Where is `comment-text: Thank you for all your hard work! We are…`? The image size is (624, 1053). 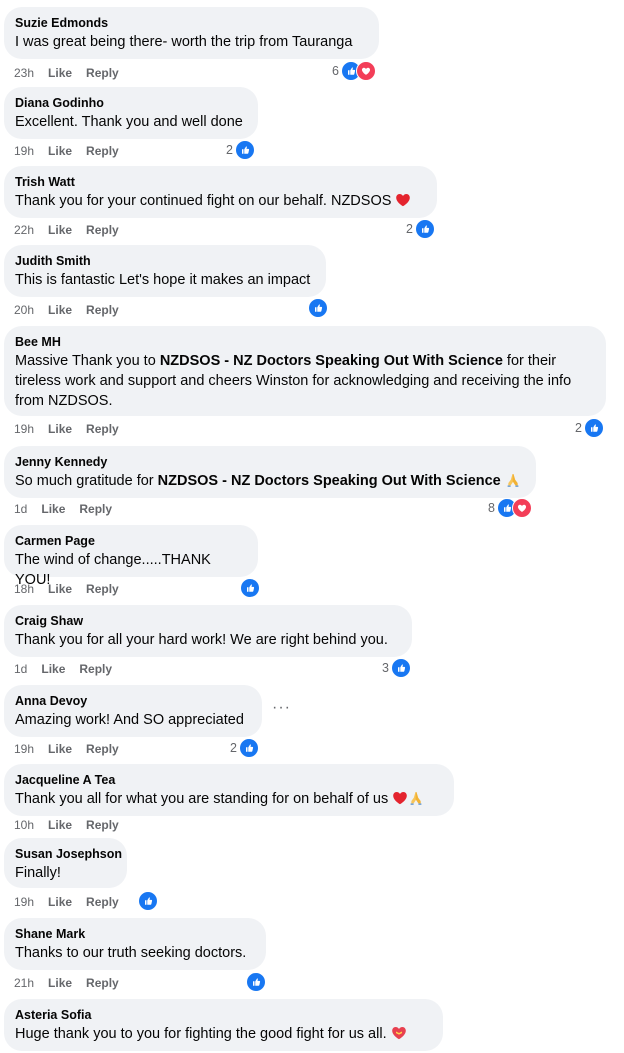
comment-text: Thank you for all your hard work! We are… is located at coordinates (201, 640).